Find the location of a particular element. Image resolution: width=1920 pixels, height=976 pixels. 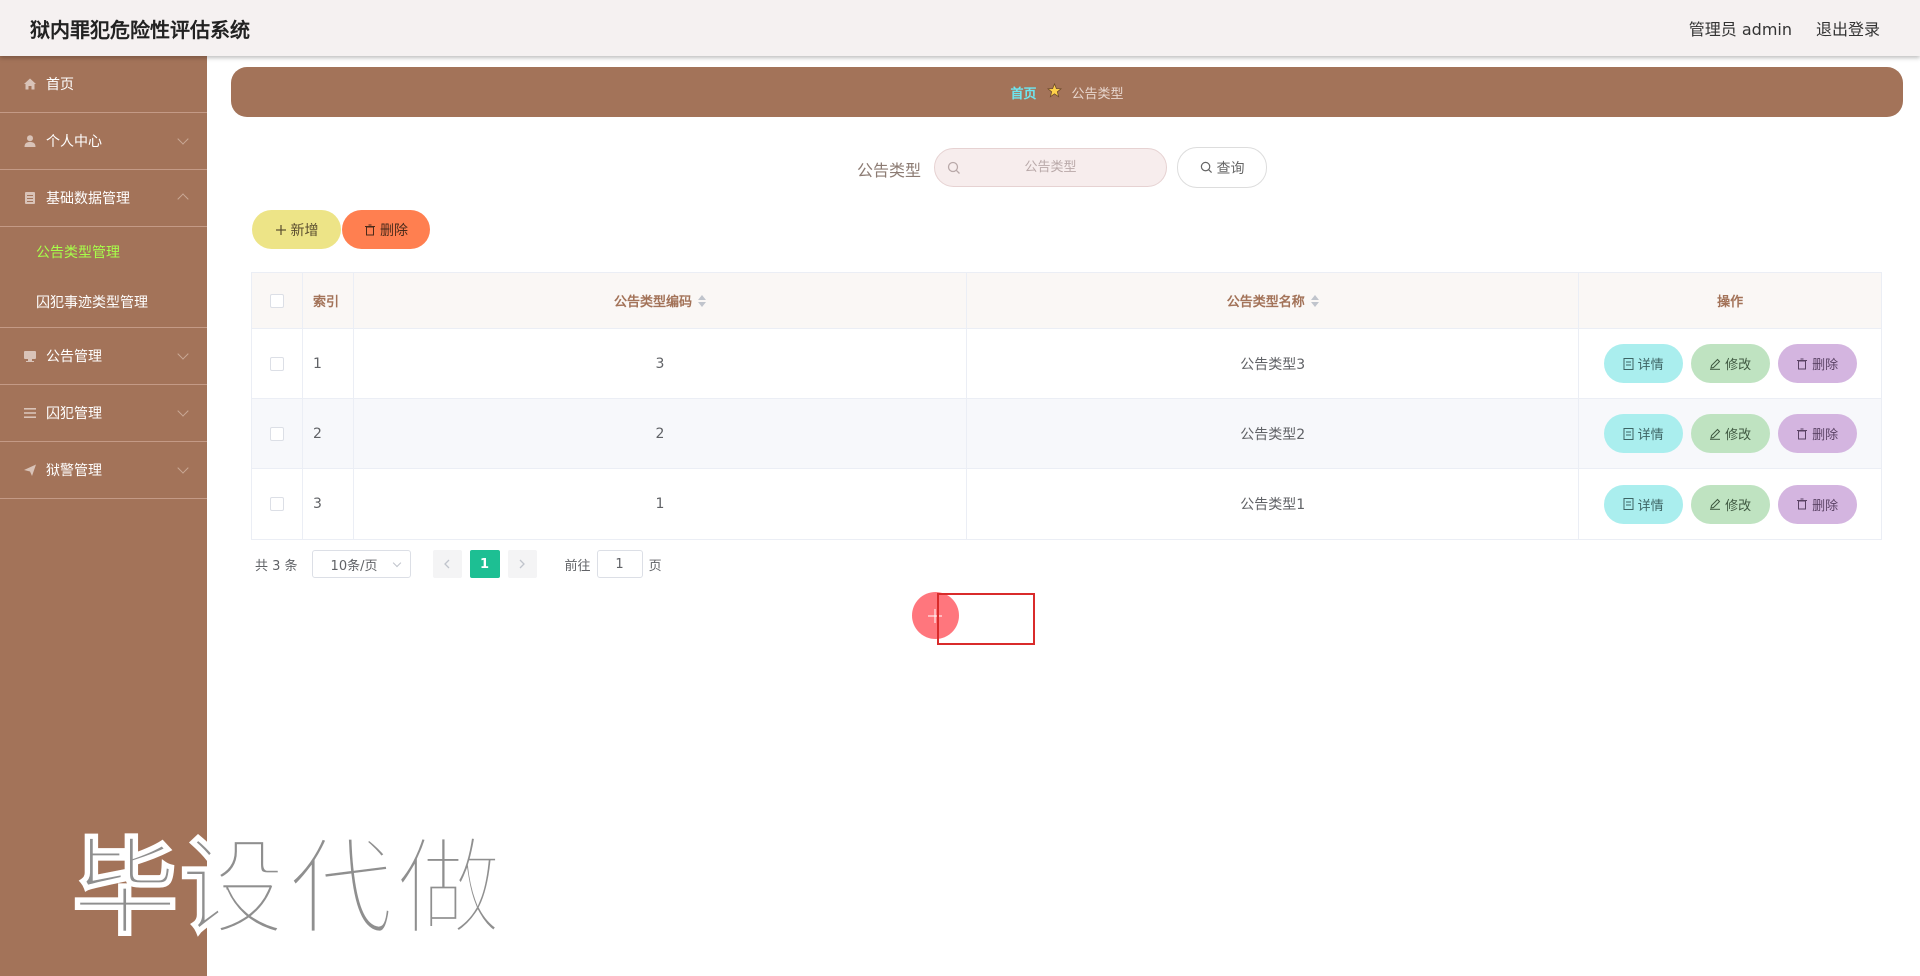

sidebar-item-label: 首页 is located at coordinates (60, 85).